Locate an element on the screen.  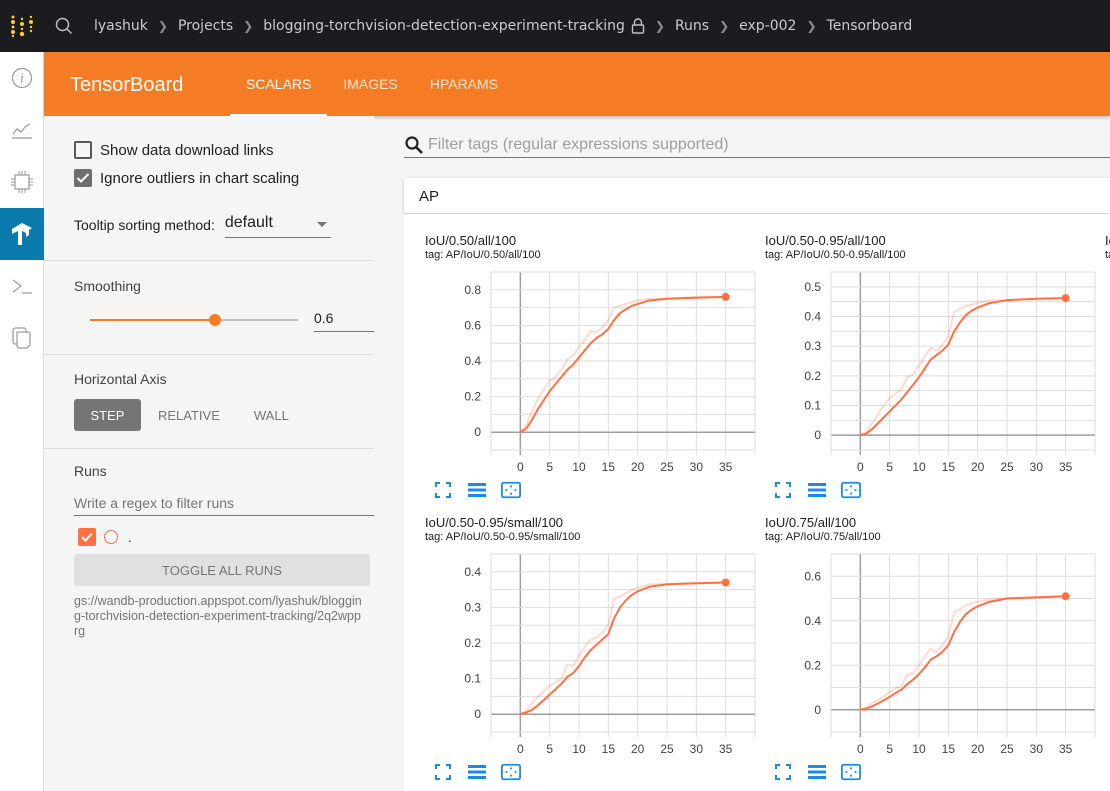
runs-label: Runs is located at coordinates (90, 471).